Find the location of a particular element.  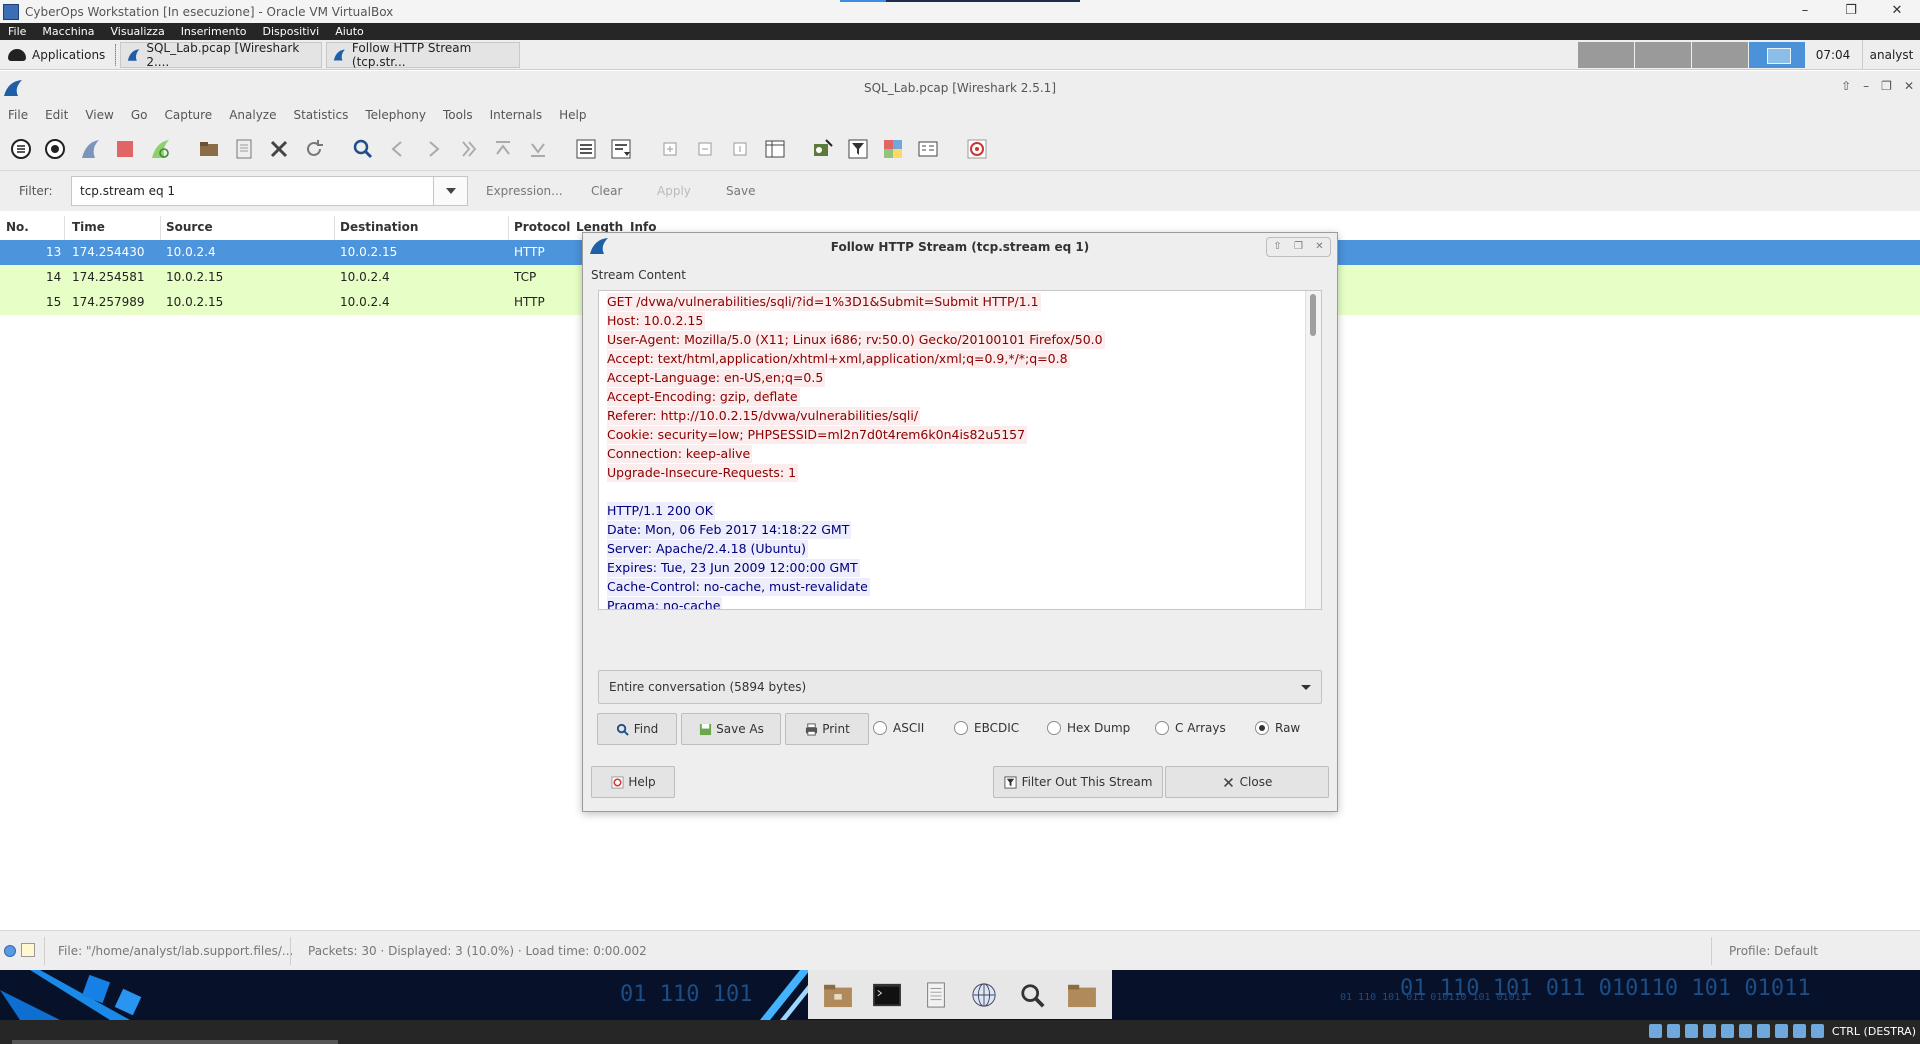

find-button: Find is located at coordinates (637, 729).